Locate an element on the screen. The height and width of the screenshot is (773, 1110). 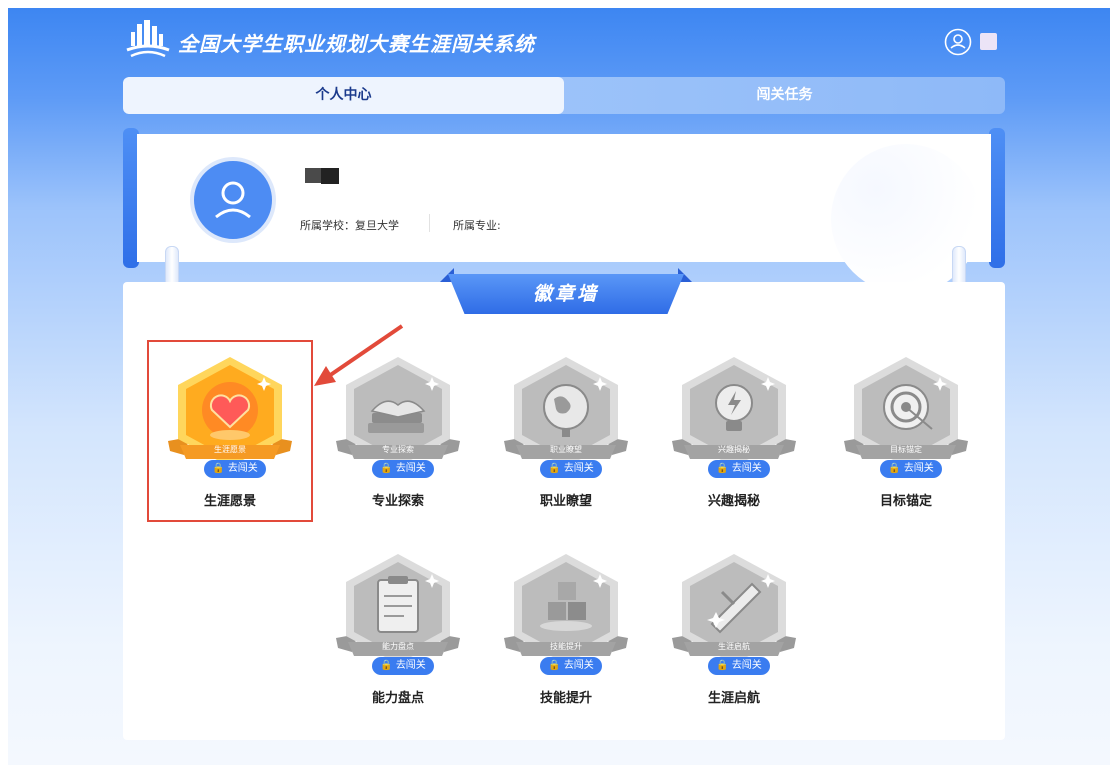
badge-name: 专业探索 is located at coordinates (397, 501).